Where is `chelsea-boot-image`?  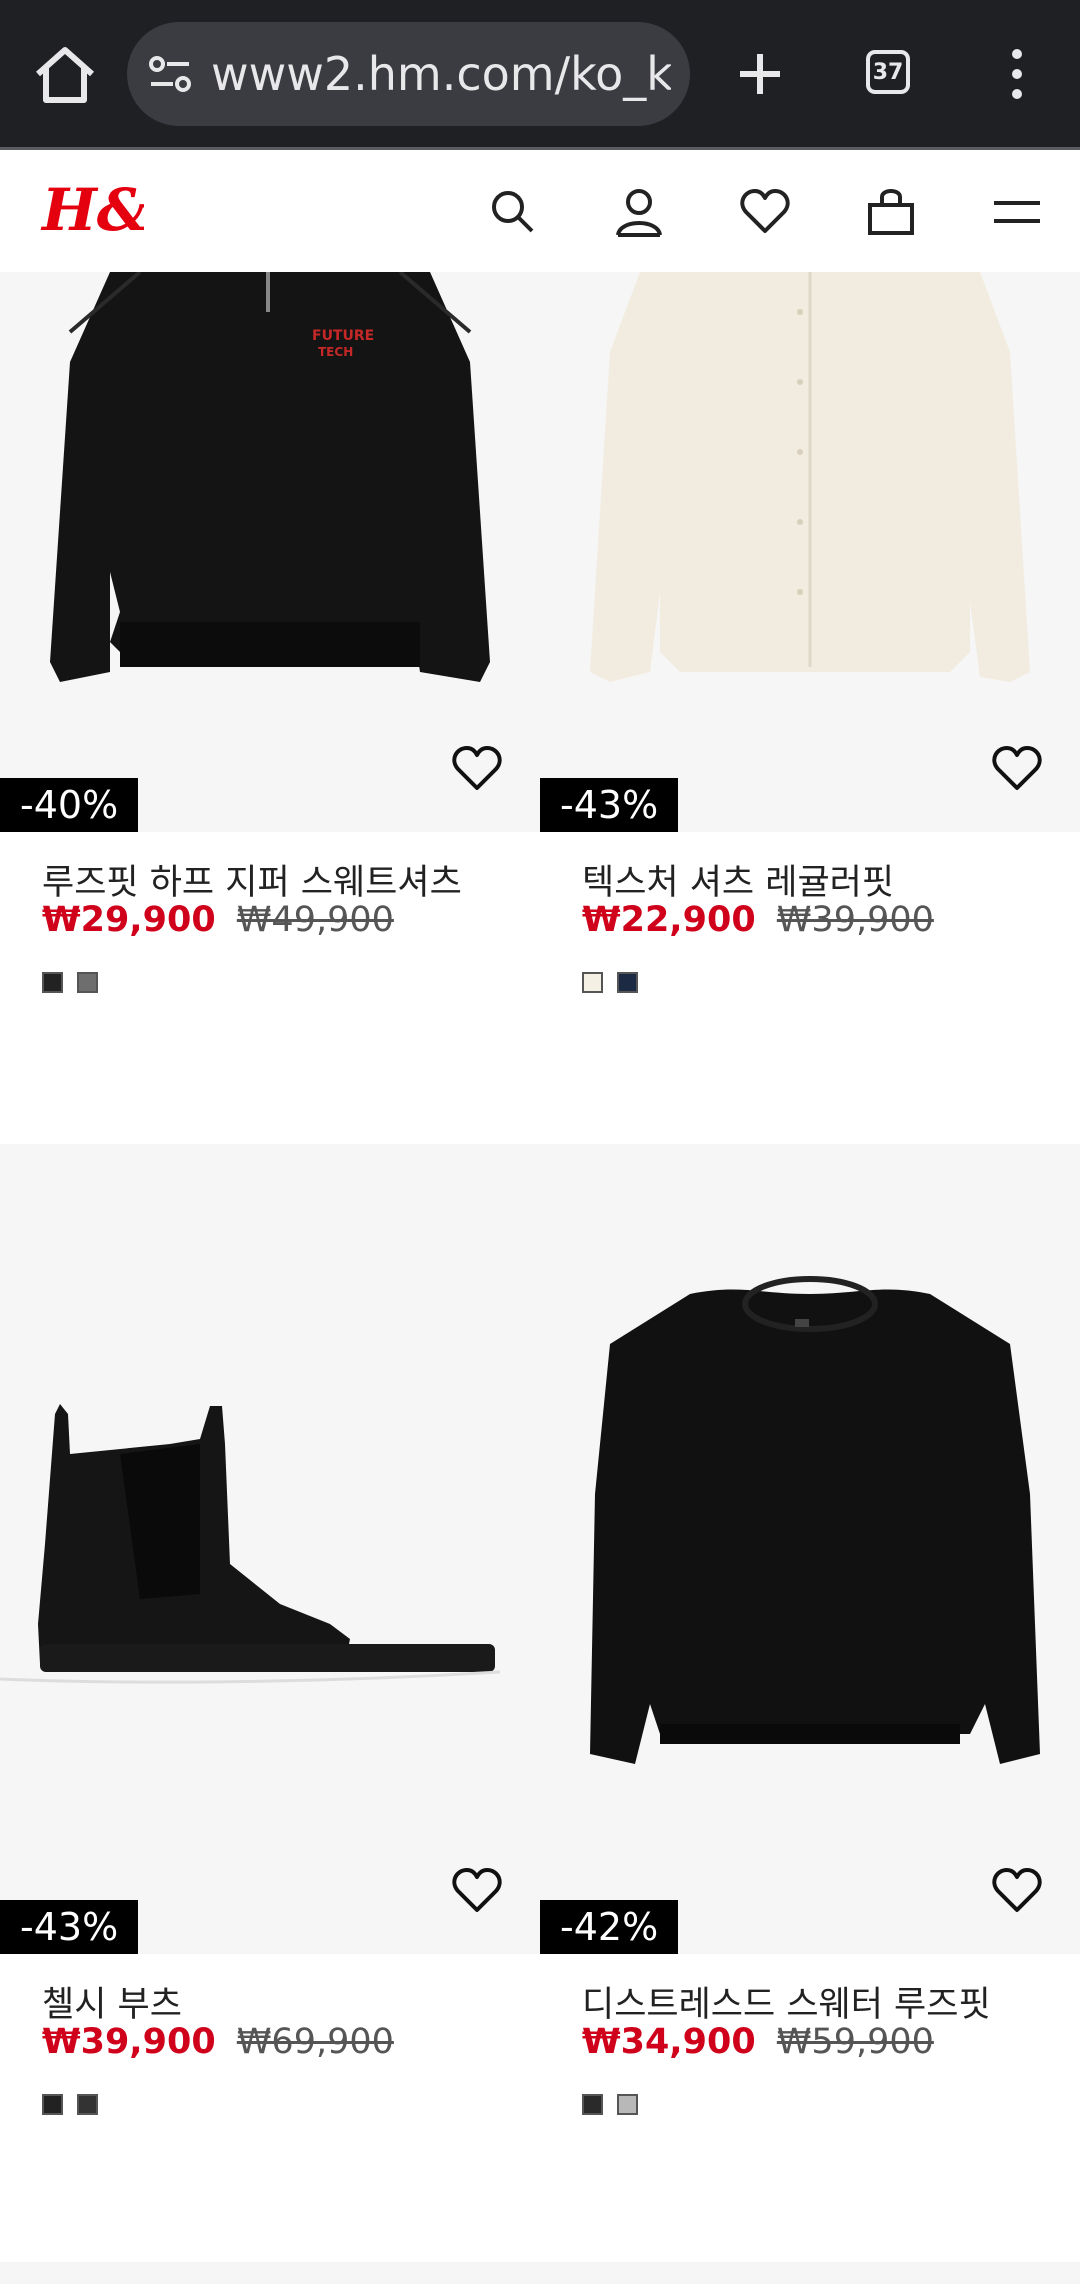 chelsea-boot-image is located at coordinates (250, 1544).